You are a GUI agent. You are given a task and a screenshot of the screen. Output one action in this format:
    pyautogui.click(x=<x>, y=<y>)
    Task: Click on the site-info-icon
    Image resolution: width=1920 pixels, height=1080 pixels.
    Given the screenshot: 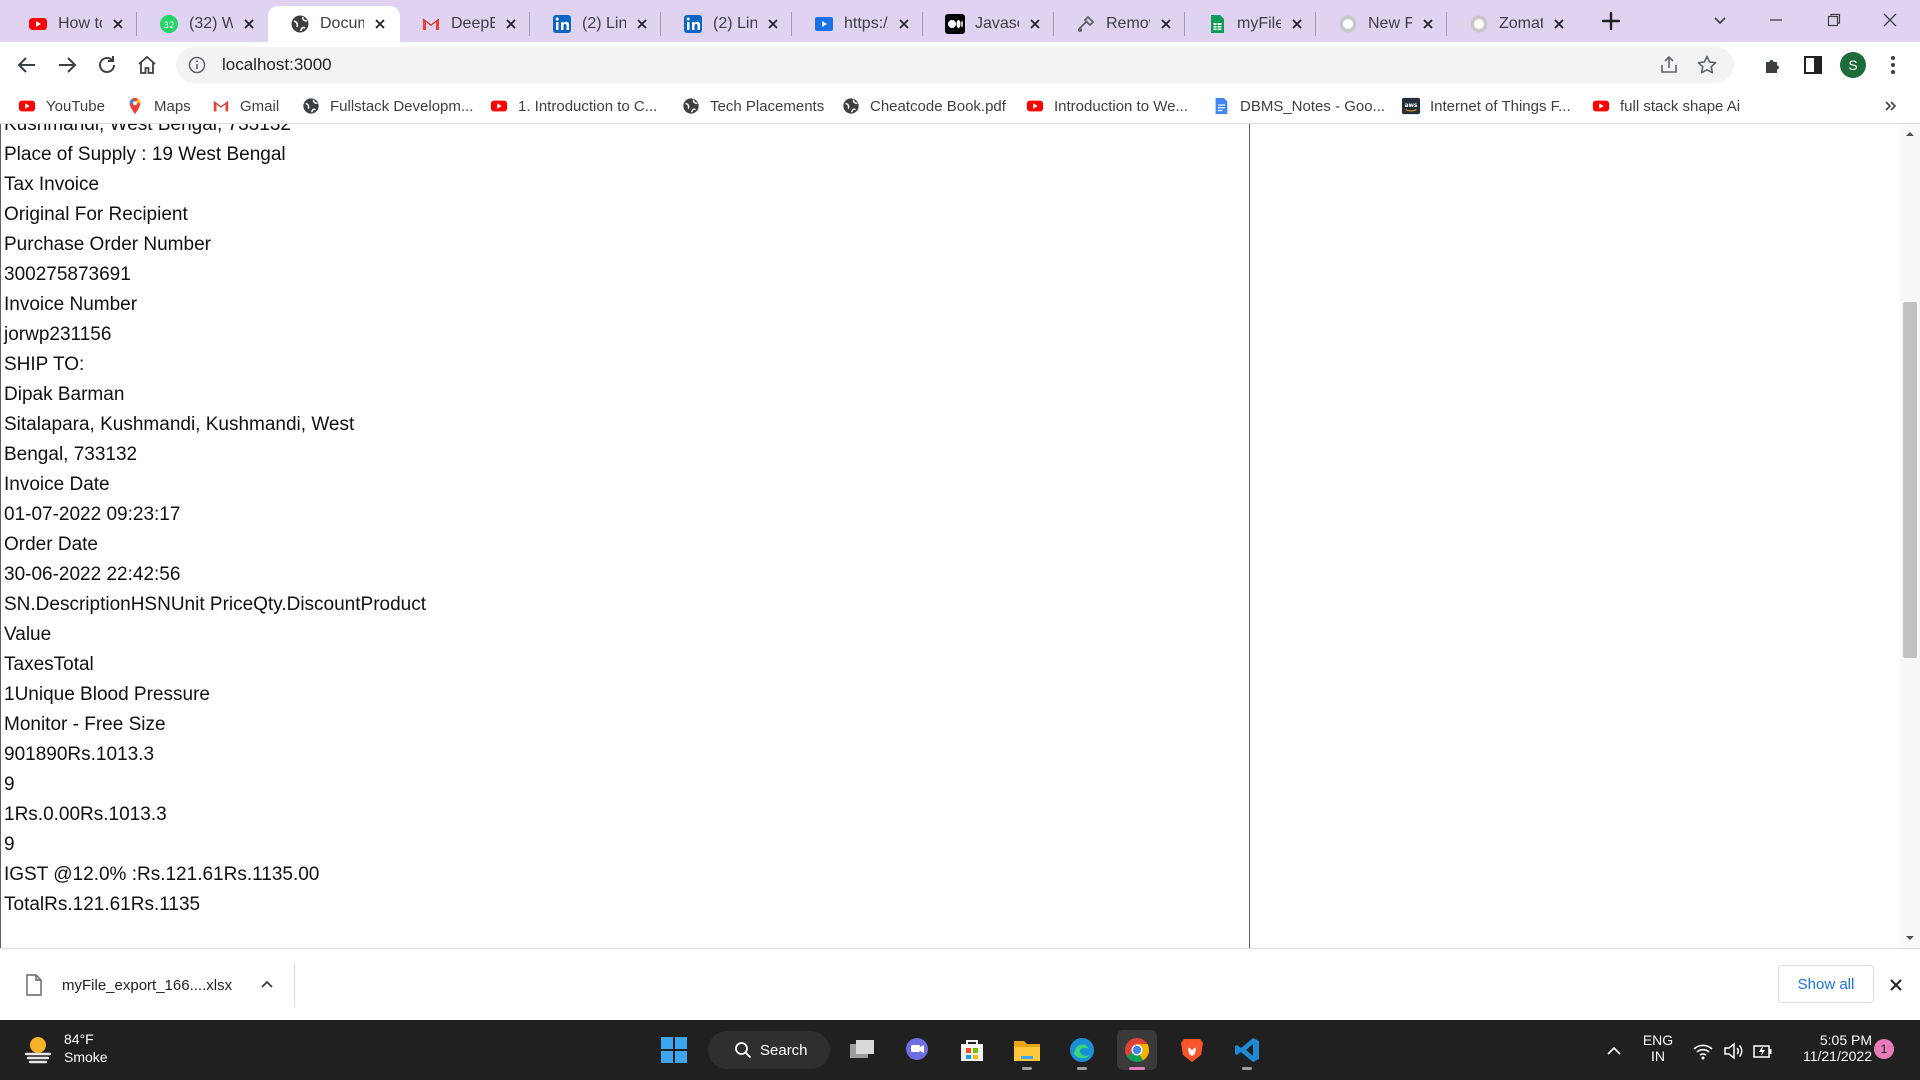 What is the action you would take?
    pyautogui.click(x=197, y=65)
    